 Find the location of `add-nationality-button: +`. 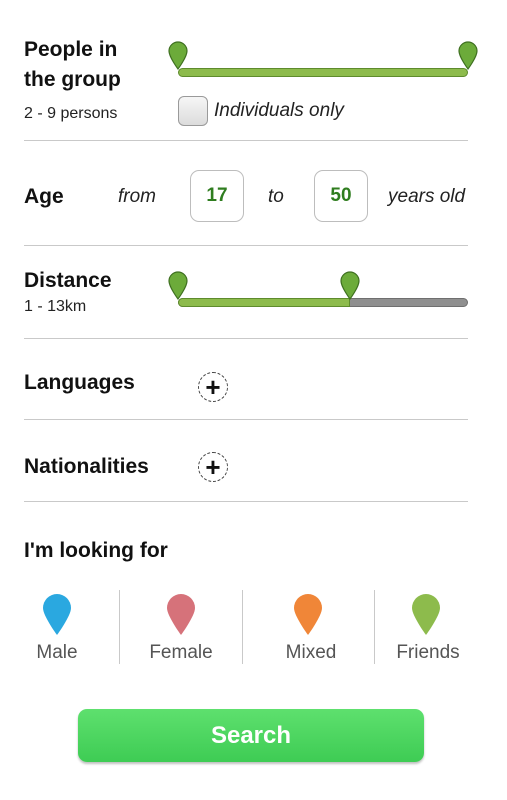

add-nationality-button: + is located at coordinates (213, 467).